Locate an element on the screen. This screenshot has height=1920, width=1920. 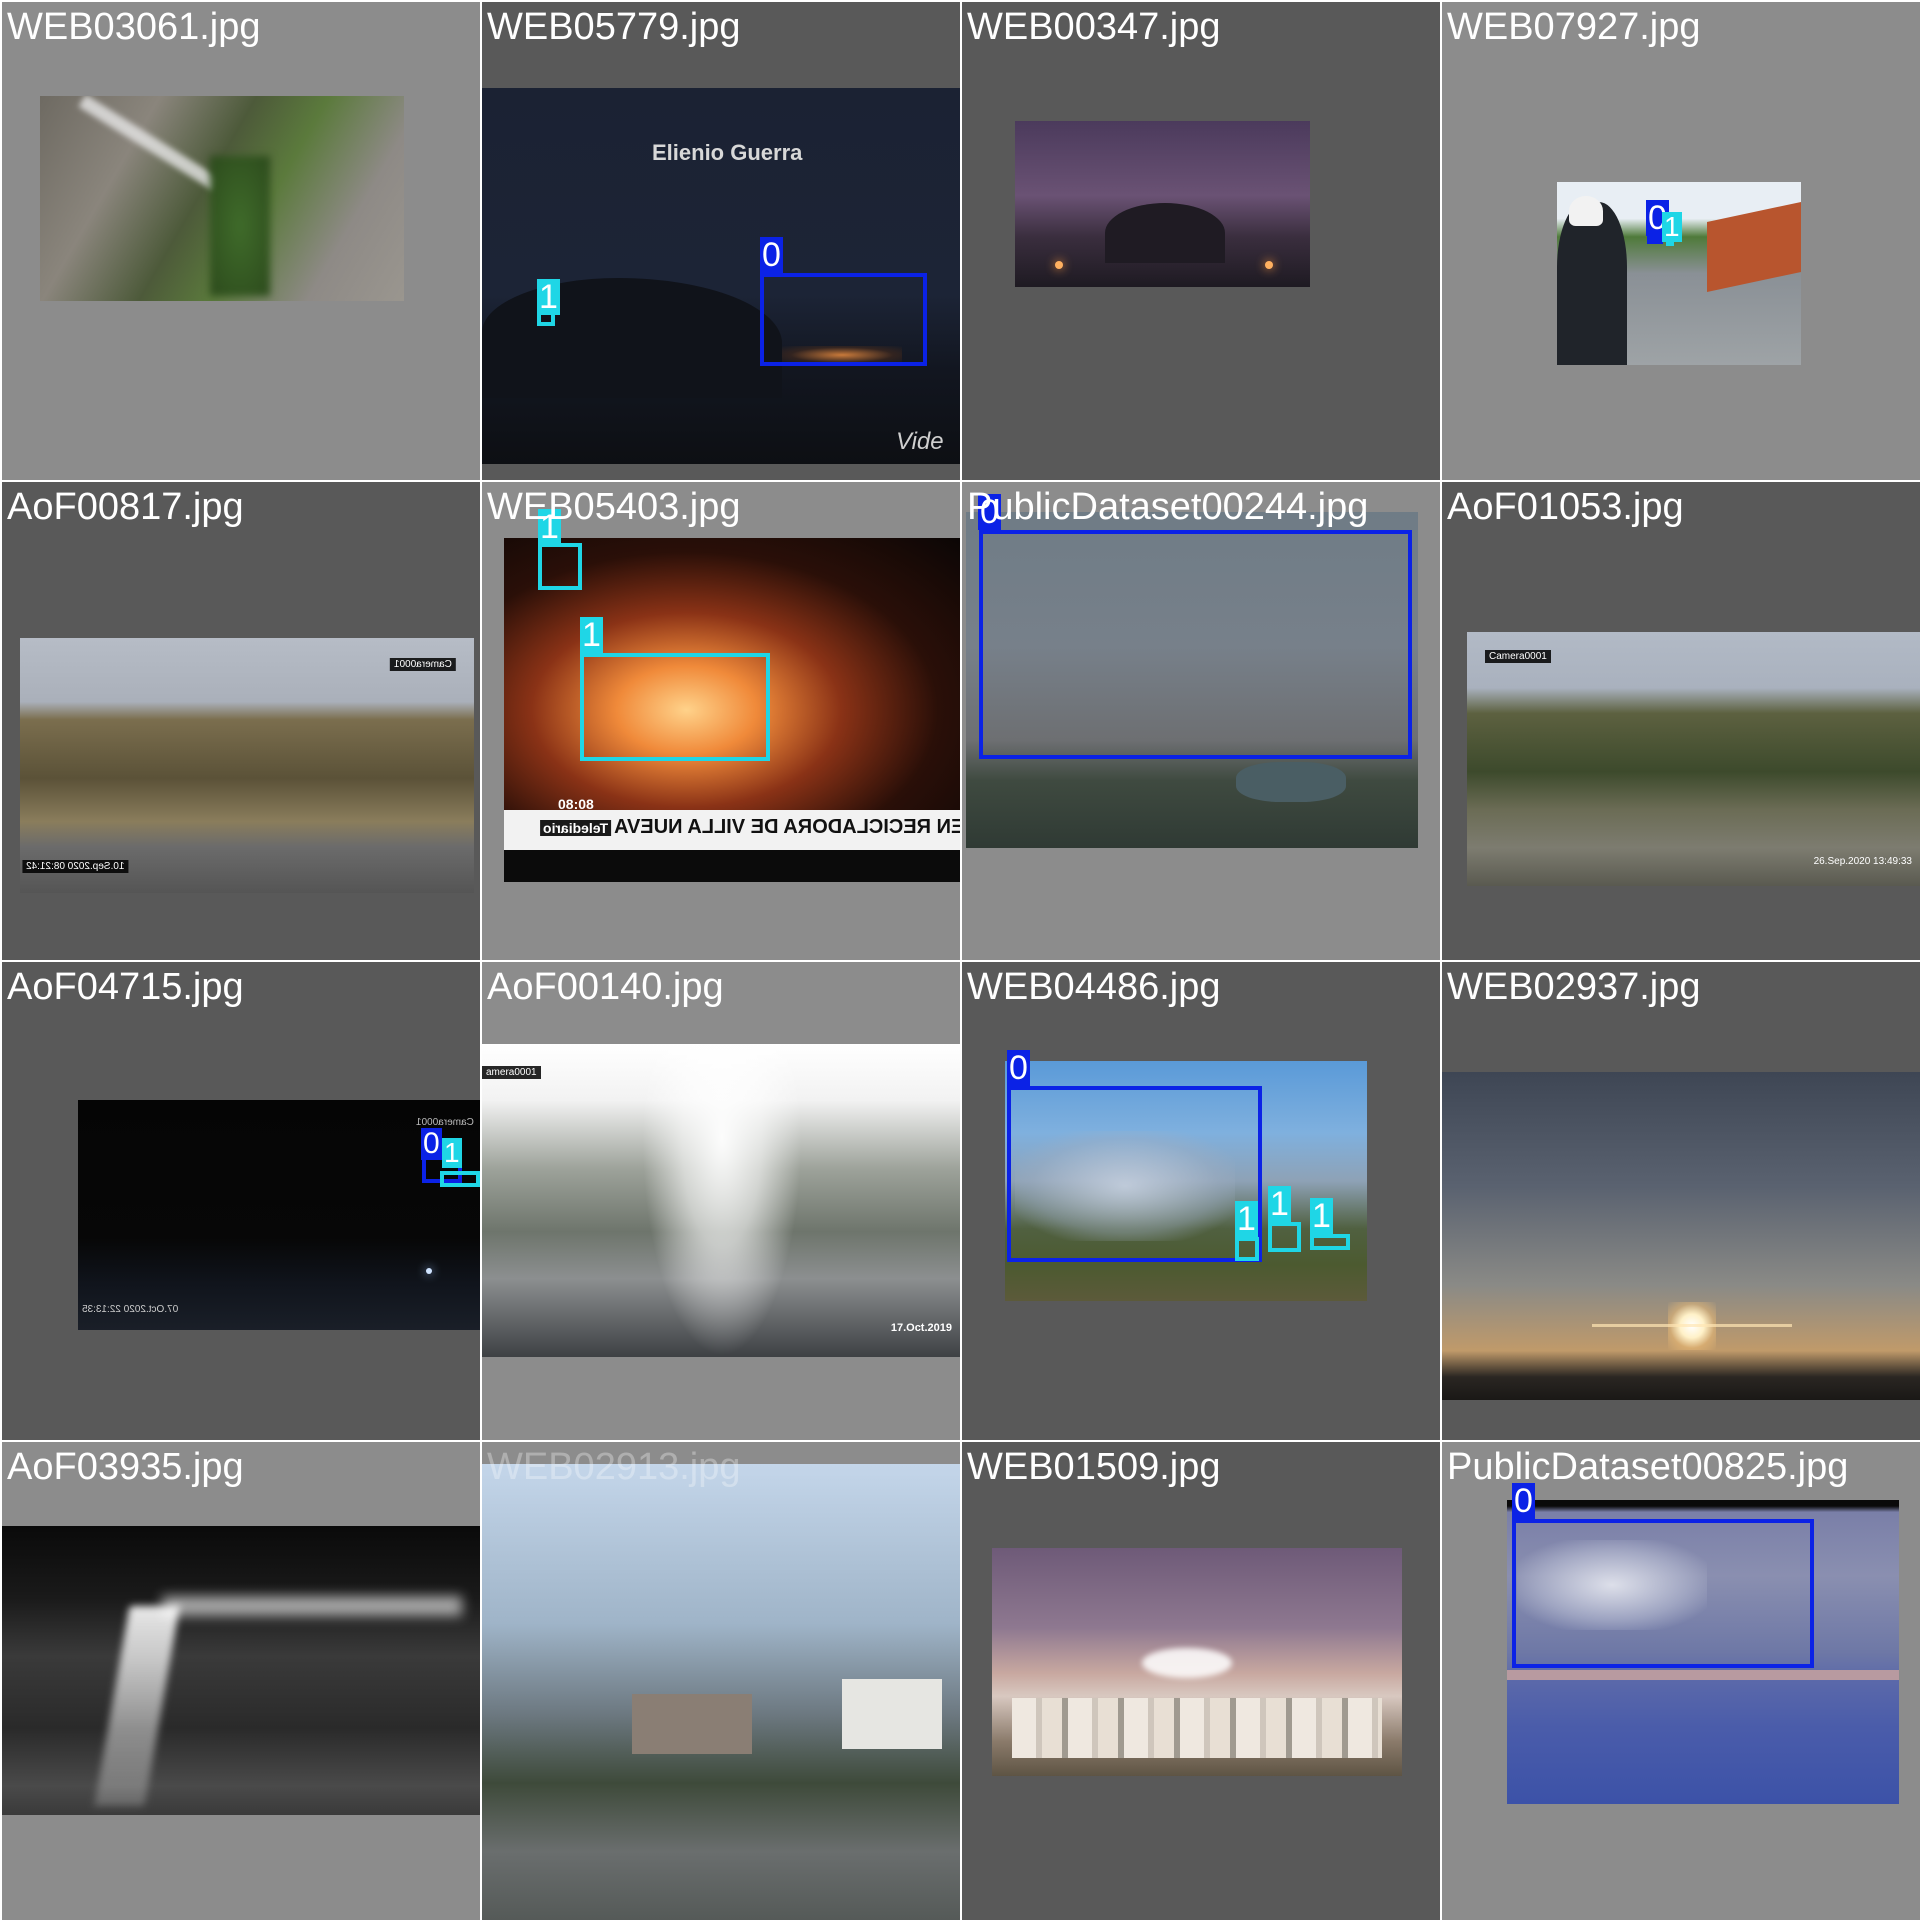
news-brand: Telediario is located at coordinates (576, 828).